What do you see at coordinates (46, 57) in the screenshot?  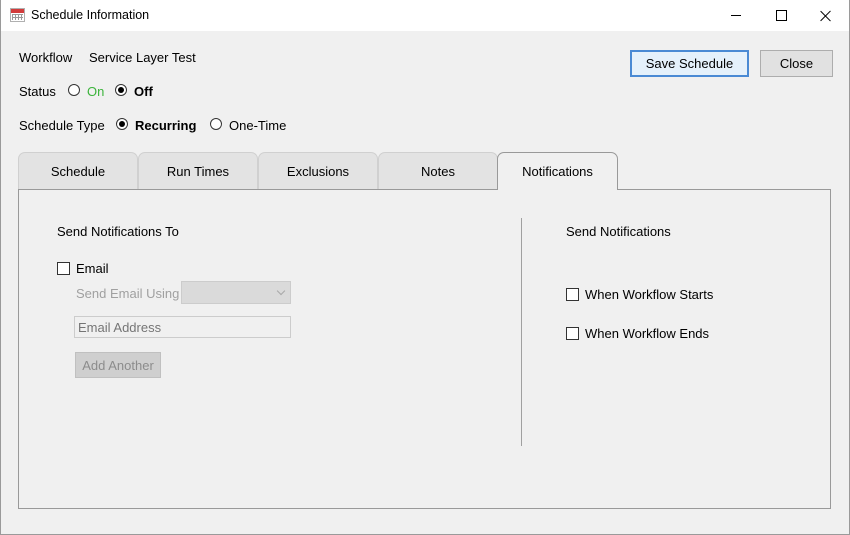 I see `workflow-label: Workflow` at bounding box center [46, 57].